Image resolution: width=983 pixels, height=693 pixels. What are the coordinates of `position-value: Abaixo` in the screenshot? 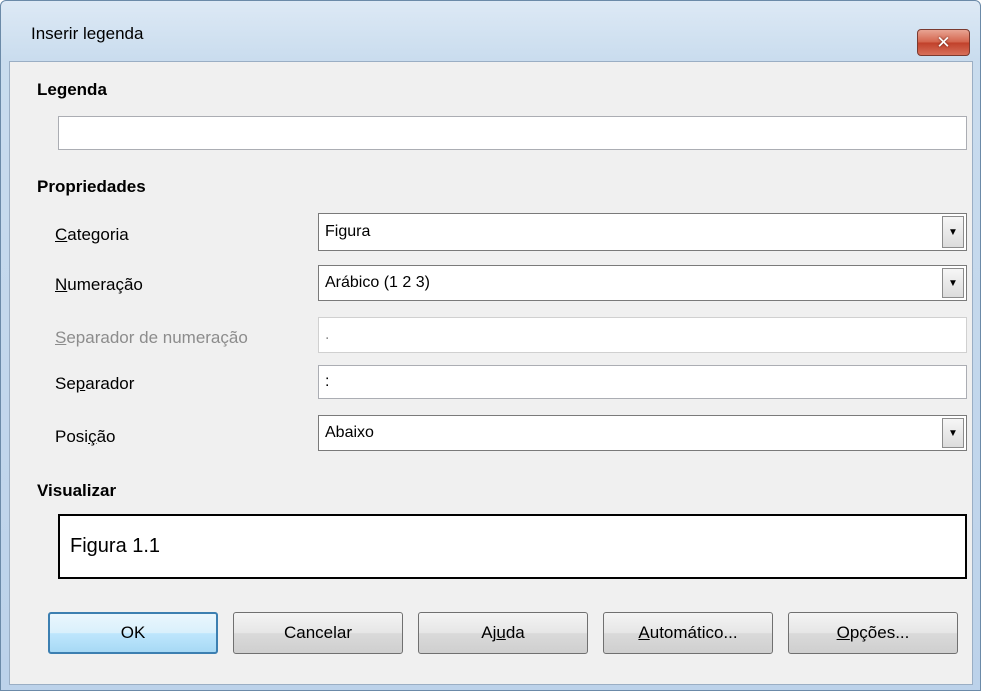 It's located at (349, 432).